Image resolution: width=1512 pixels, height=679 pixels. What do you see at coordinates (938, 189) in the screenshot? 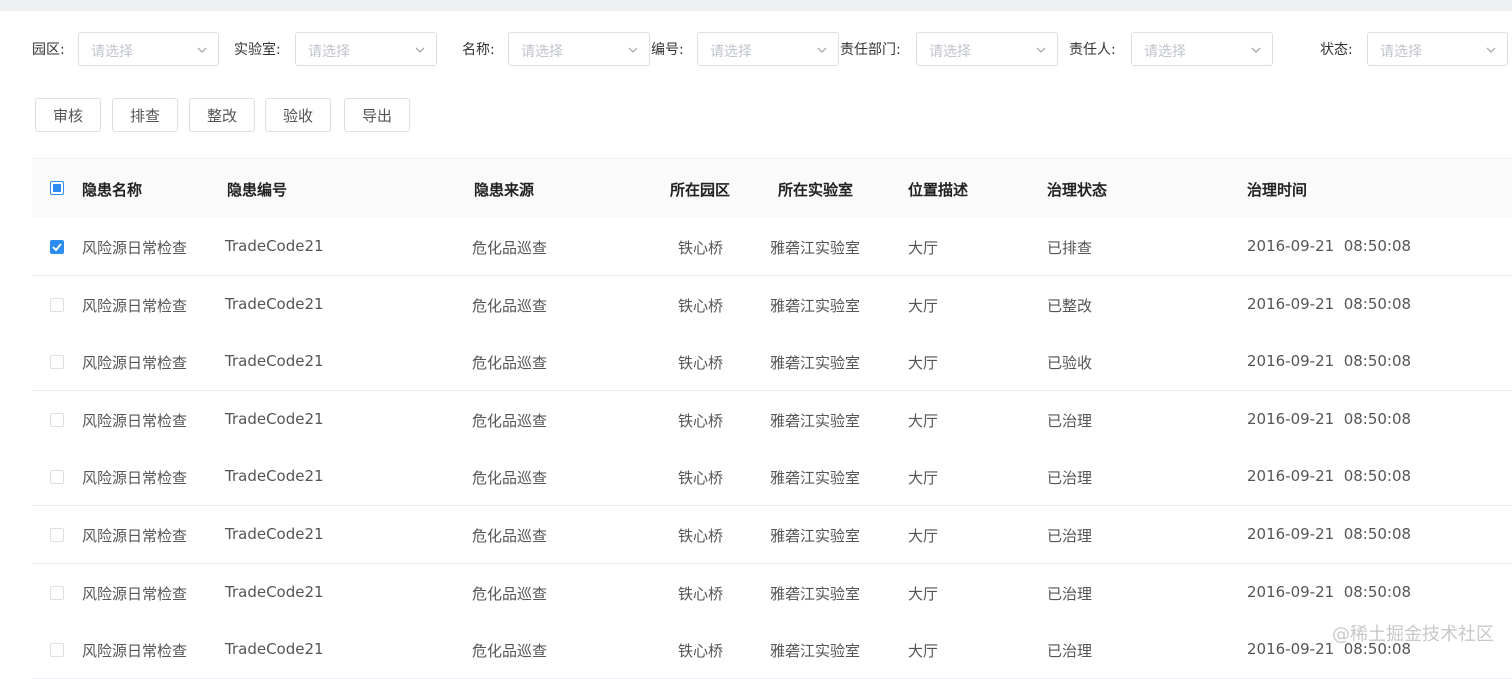
I see `column-header-location: 位置描述` at bounding box center [938, 189].